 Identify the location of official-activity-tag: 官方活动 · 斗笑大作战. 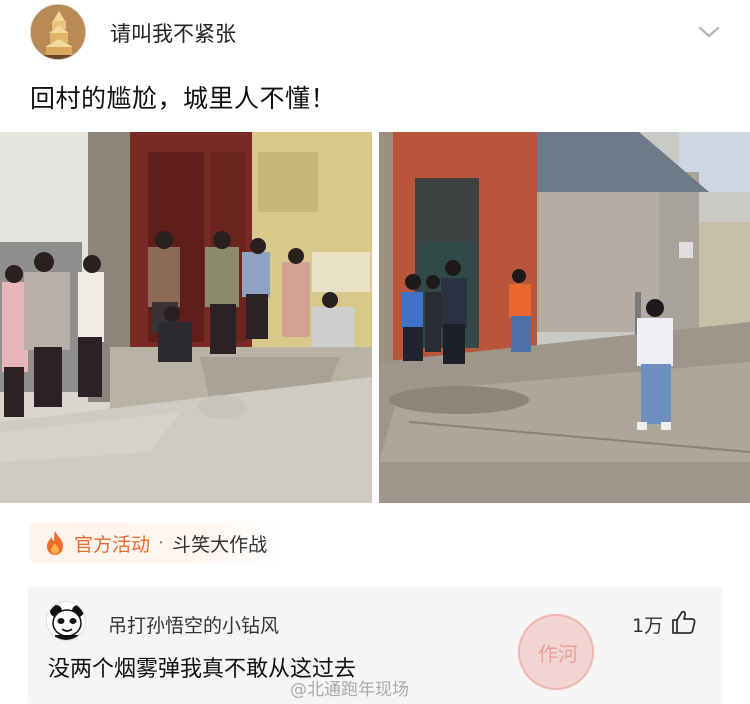
(157, 543).